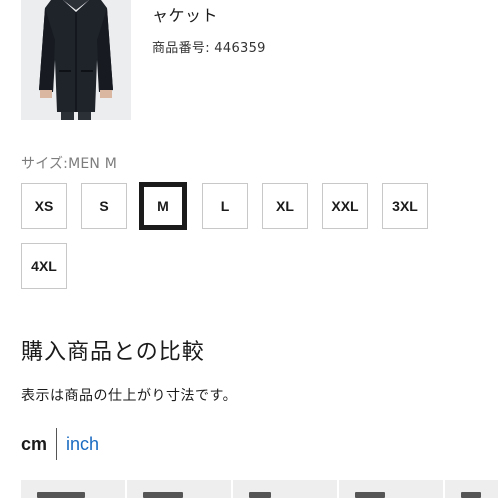  Describe the element at coordinates (405, 206) in the screenshot. I see `size-button-3xl: 3XL` at that location.